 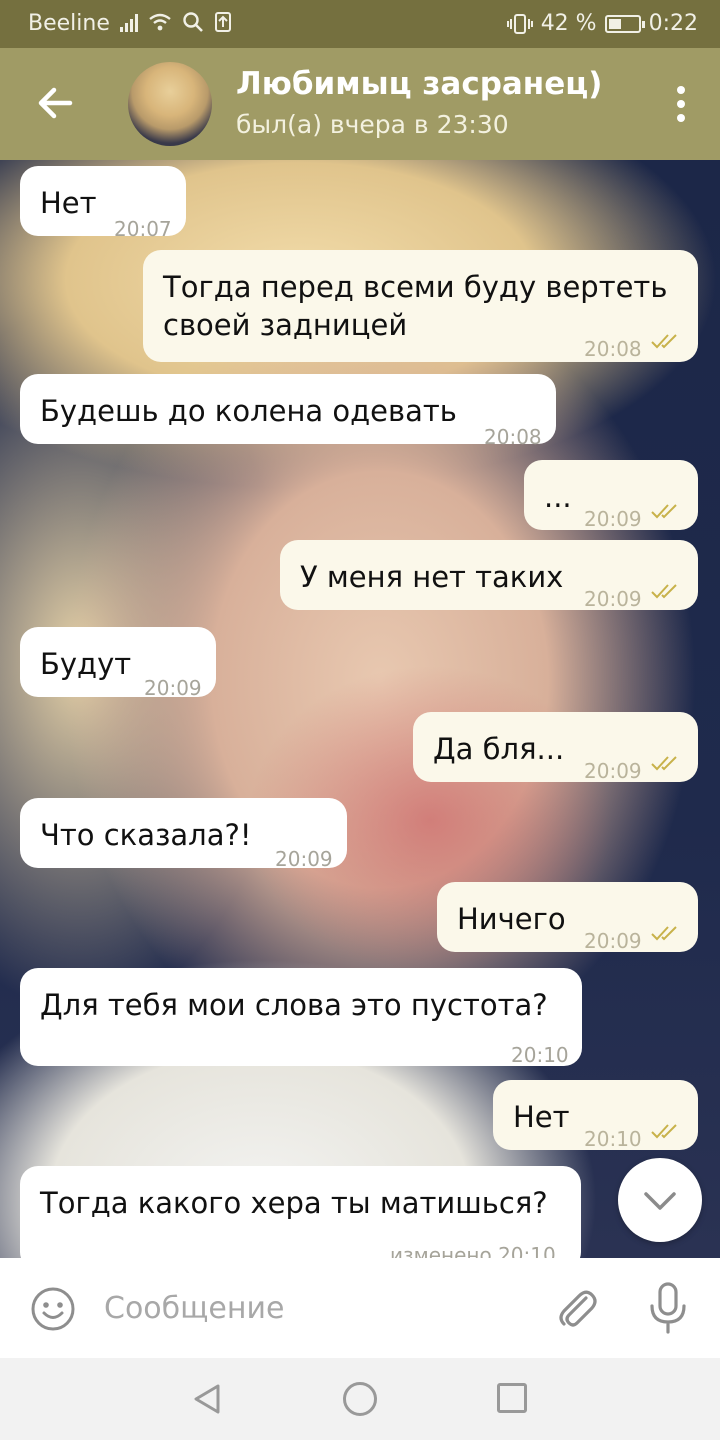 I want to click on microphone-icon, so click(x=668, y=1309).